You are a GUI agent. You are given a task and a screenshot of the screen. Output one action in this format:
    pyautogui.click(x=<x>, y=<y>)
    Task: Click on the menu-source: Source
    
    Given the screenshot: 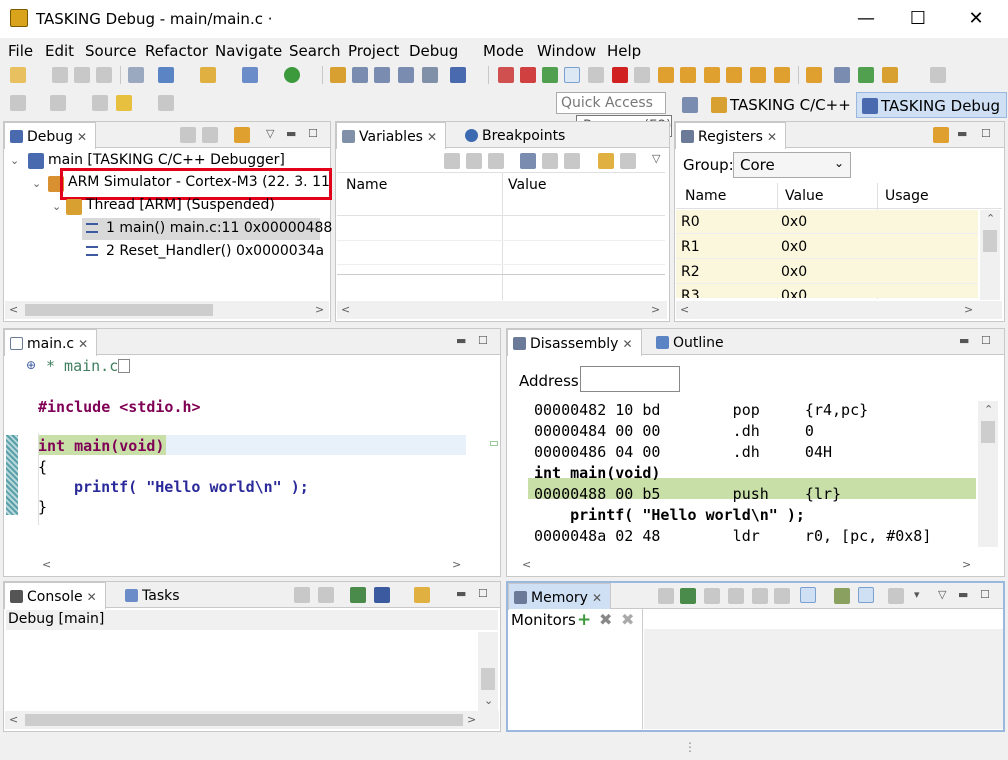 What is the action you would take?
    pyautogui.click(x=111, y=51)
    